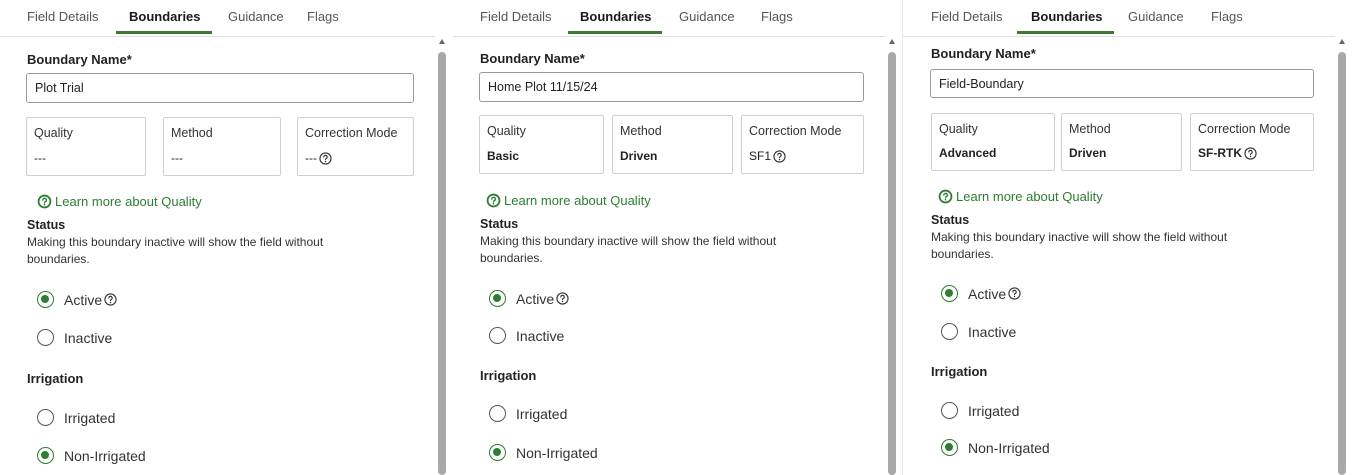 Image resolution: width=1352 pixels, height=475 pixels. Describe the element at coordinates (541, 144) in the screenshot. I see `quality-box: Quality Basic` at that location.